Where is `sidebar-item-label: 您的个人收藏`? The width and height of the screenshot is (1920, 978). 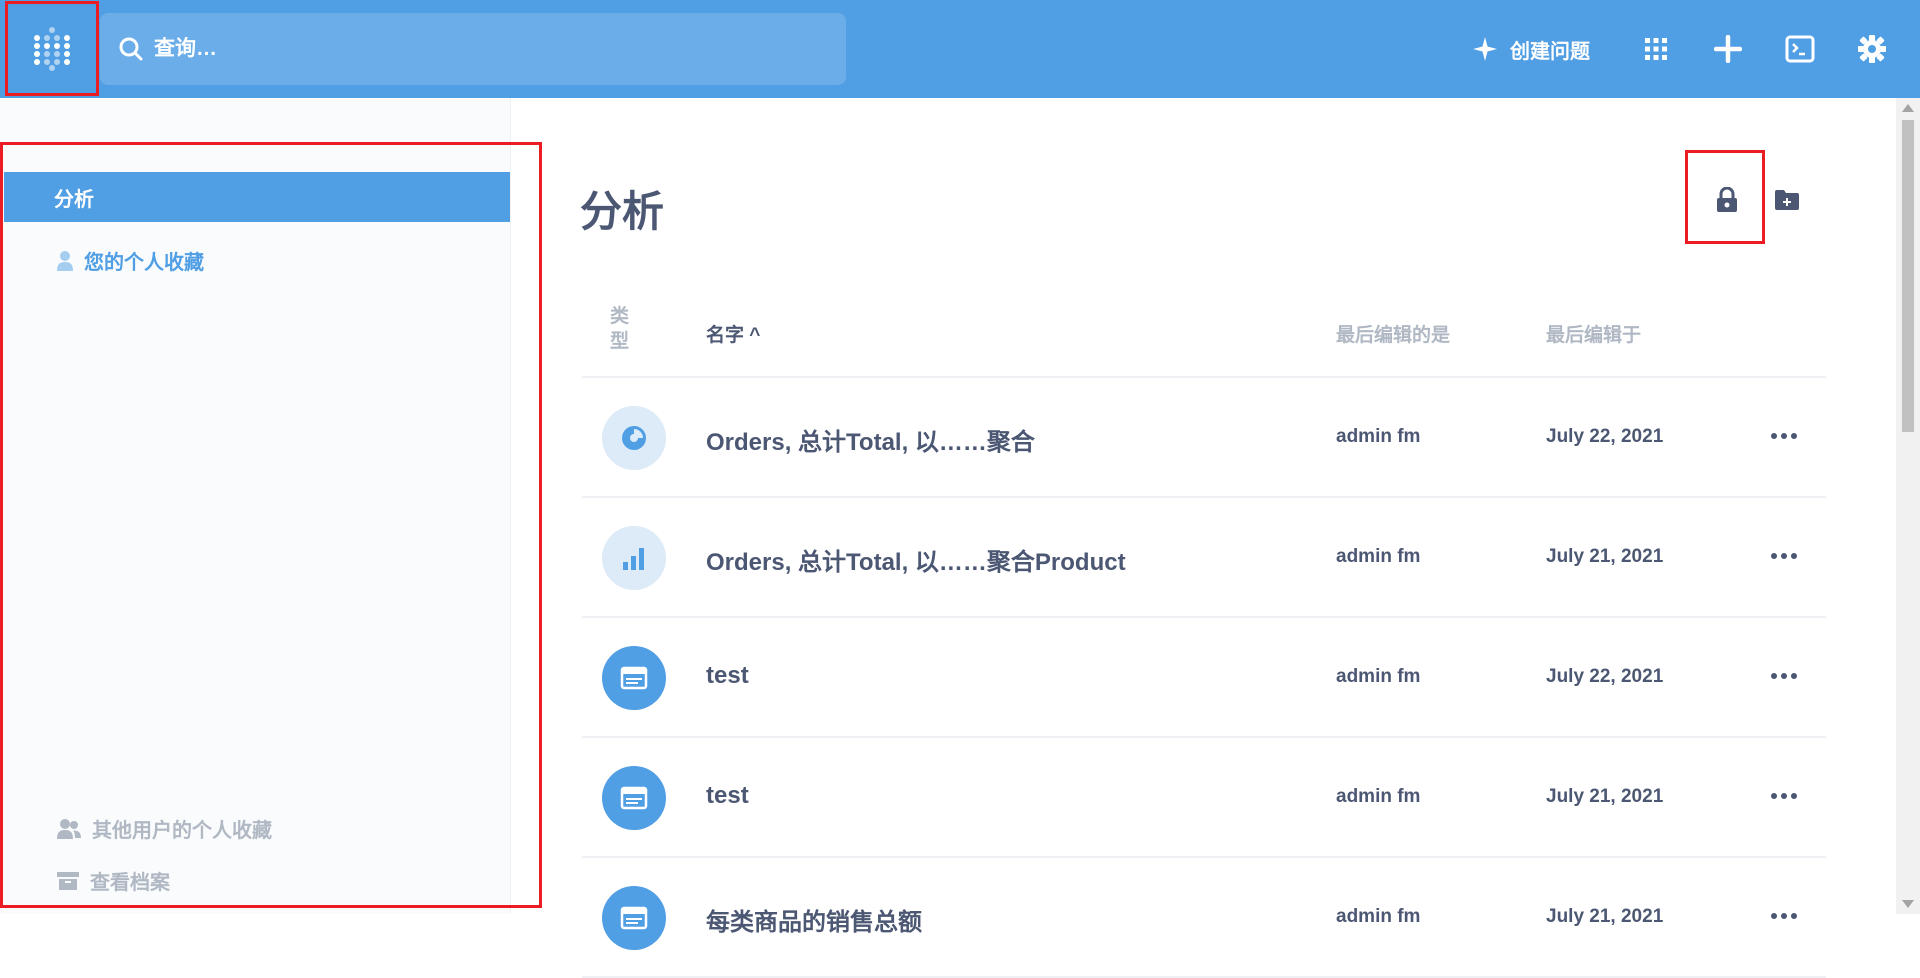 sidebar-item-label: 您的个人收藏 is located at coordinates (144, 263).